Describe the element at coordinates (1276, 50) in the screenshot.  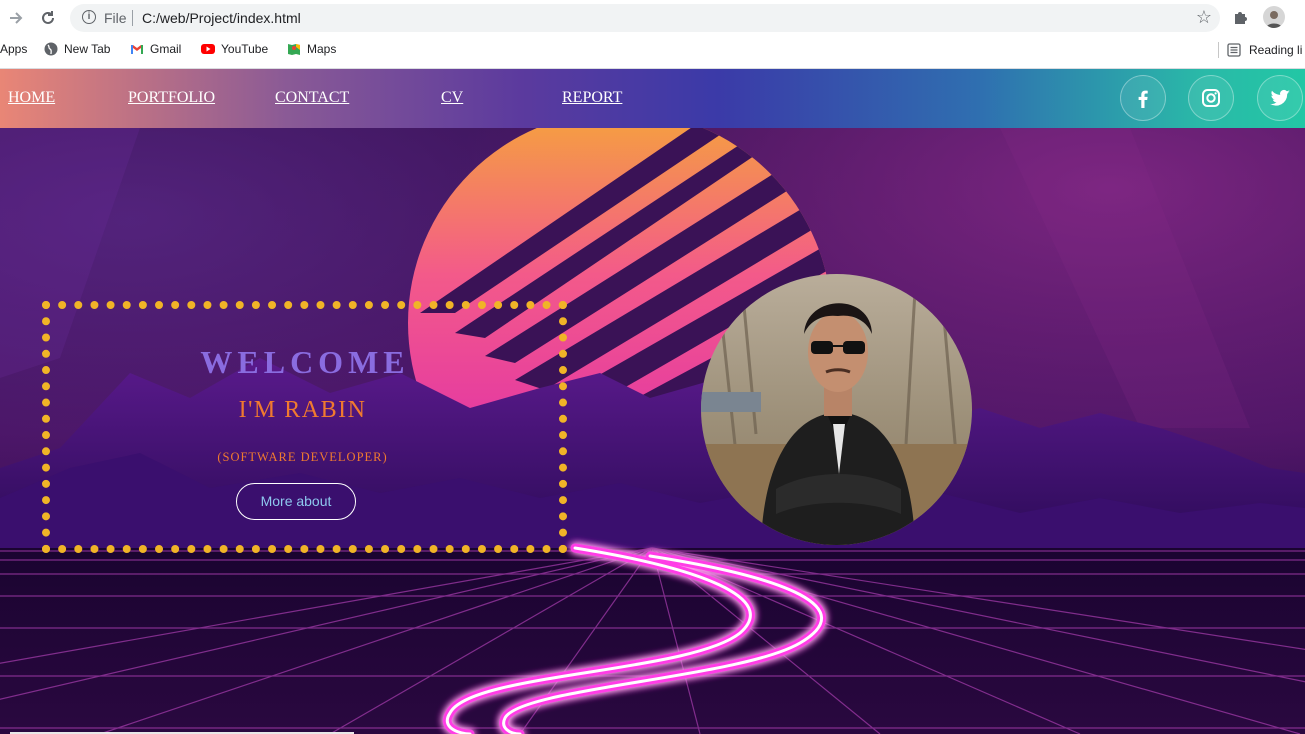
I see `reading-list-label: Reading li` at that location.